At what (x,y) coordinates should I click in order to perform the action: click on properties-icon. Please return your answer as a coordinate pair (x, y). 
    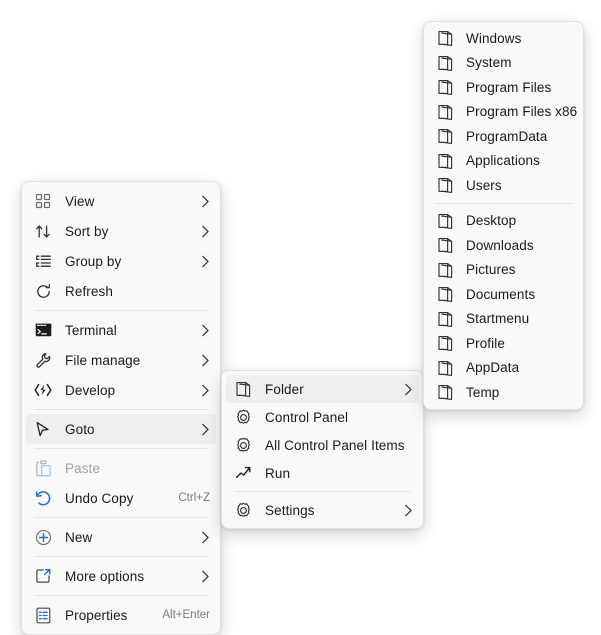
    Looking at the image, I should click on (43, 615).